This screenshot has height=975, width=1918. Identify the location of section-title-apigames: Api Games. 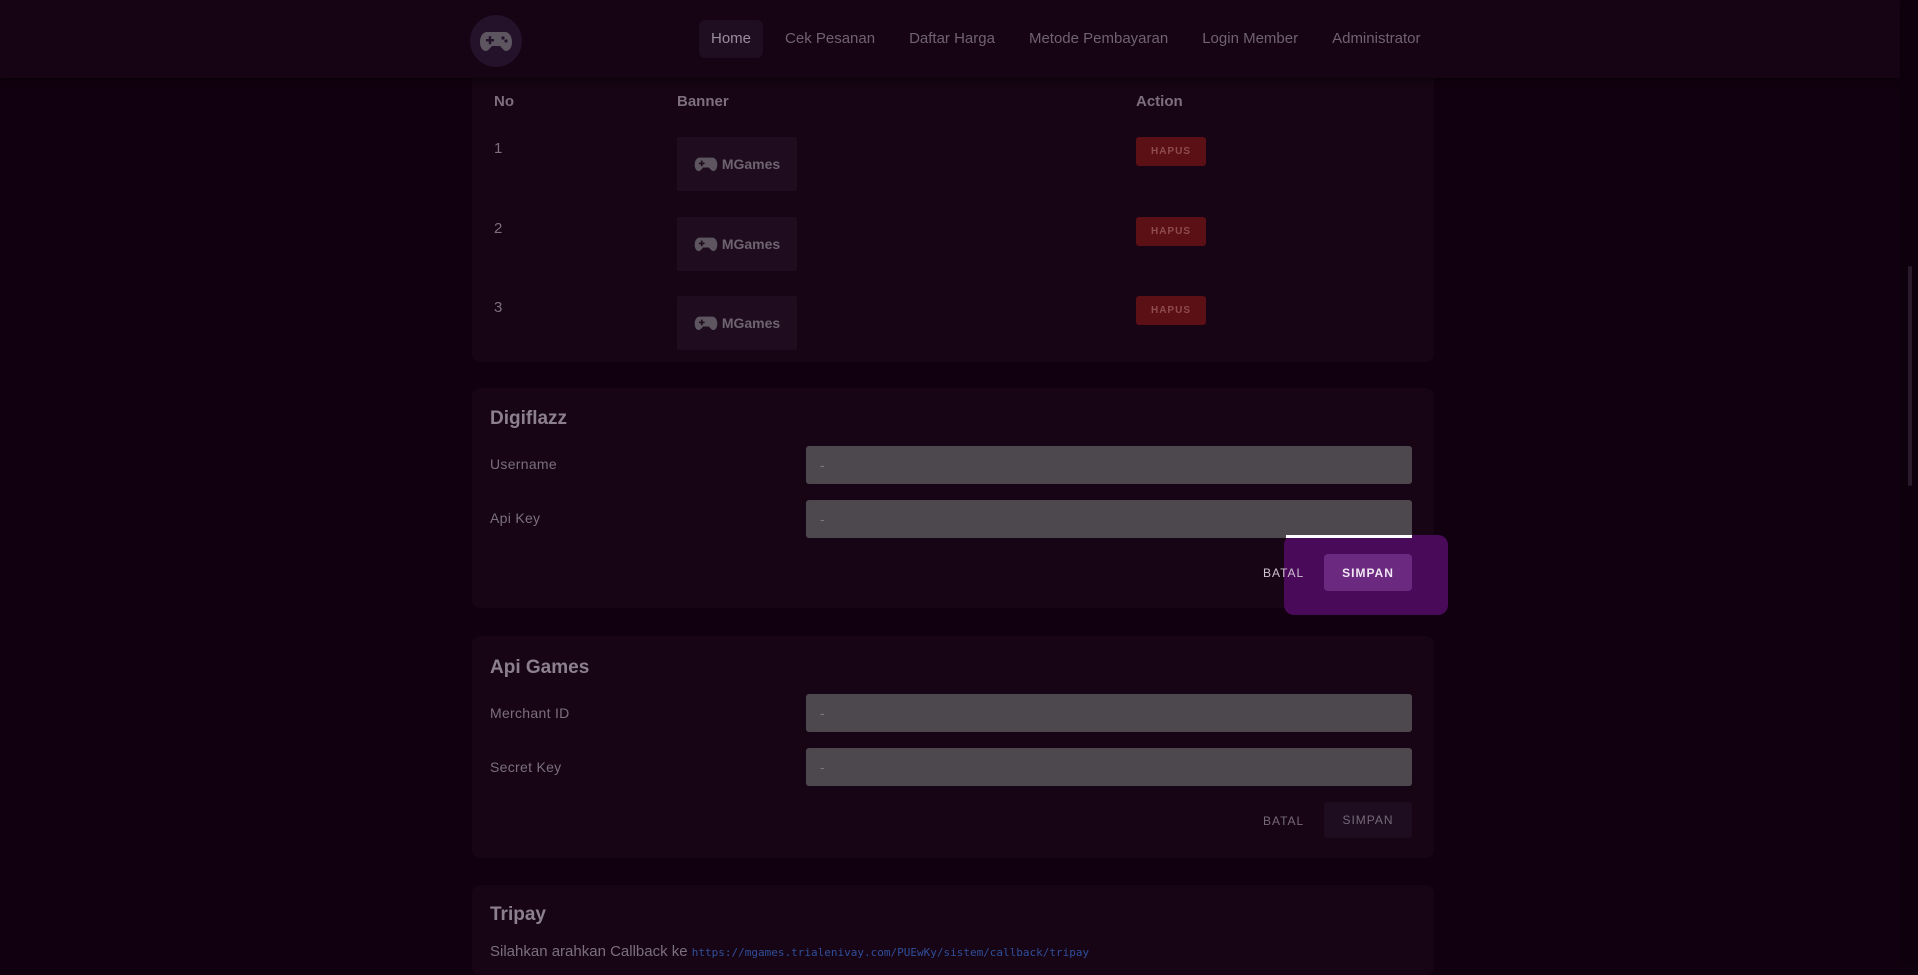
(540, 667).